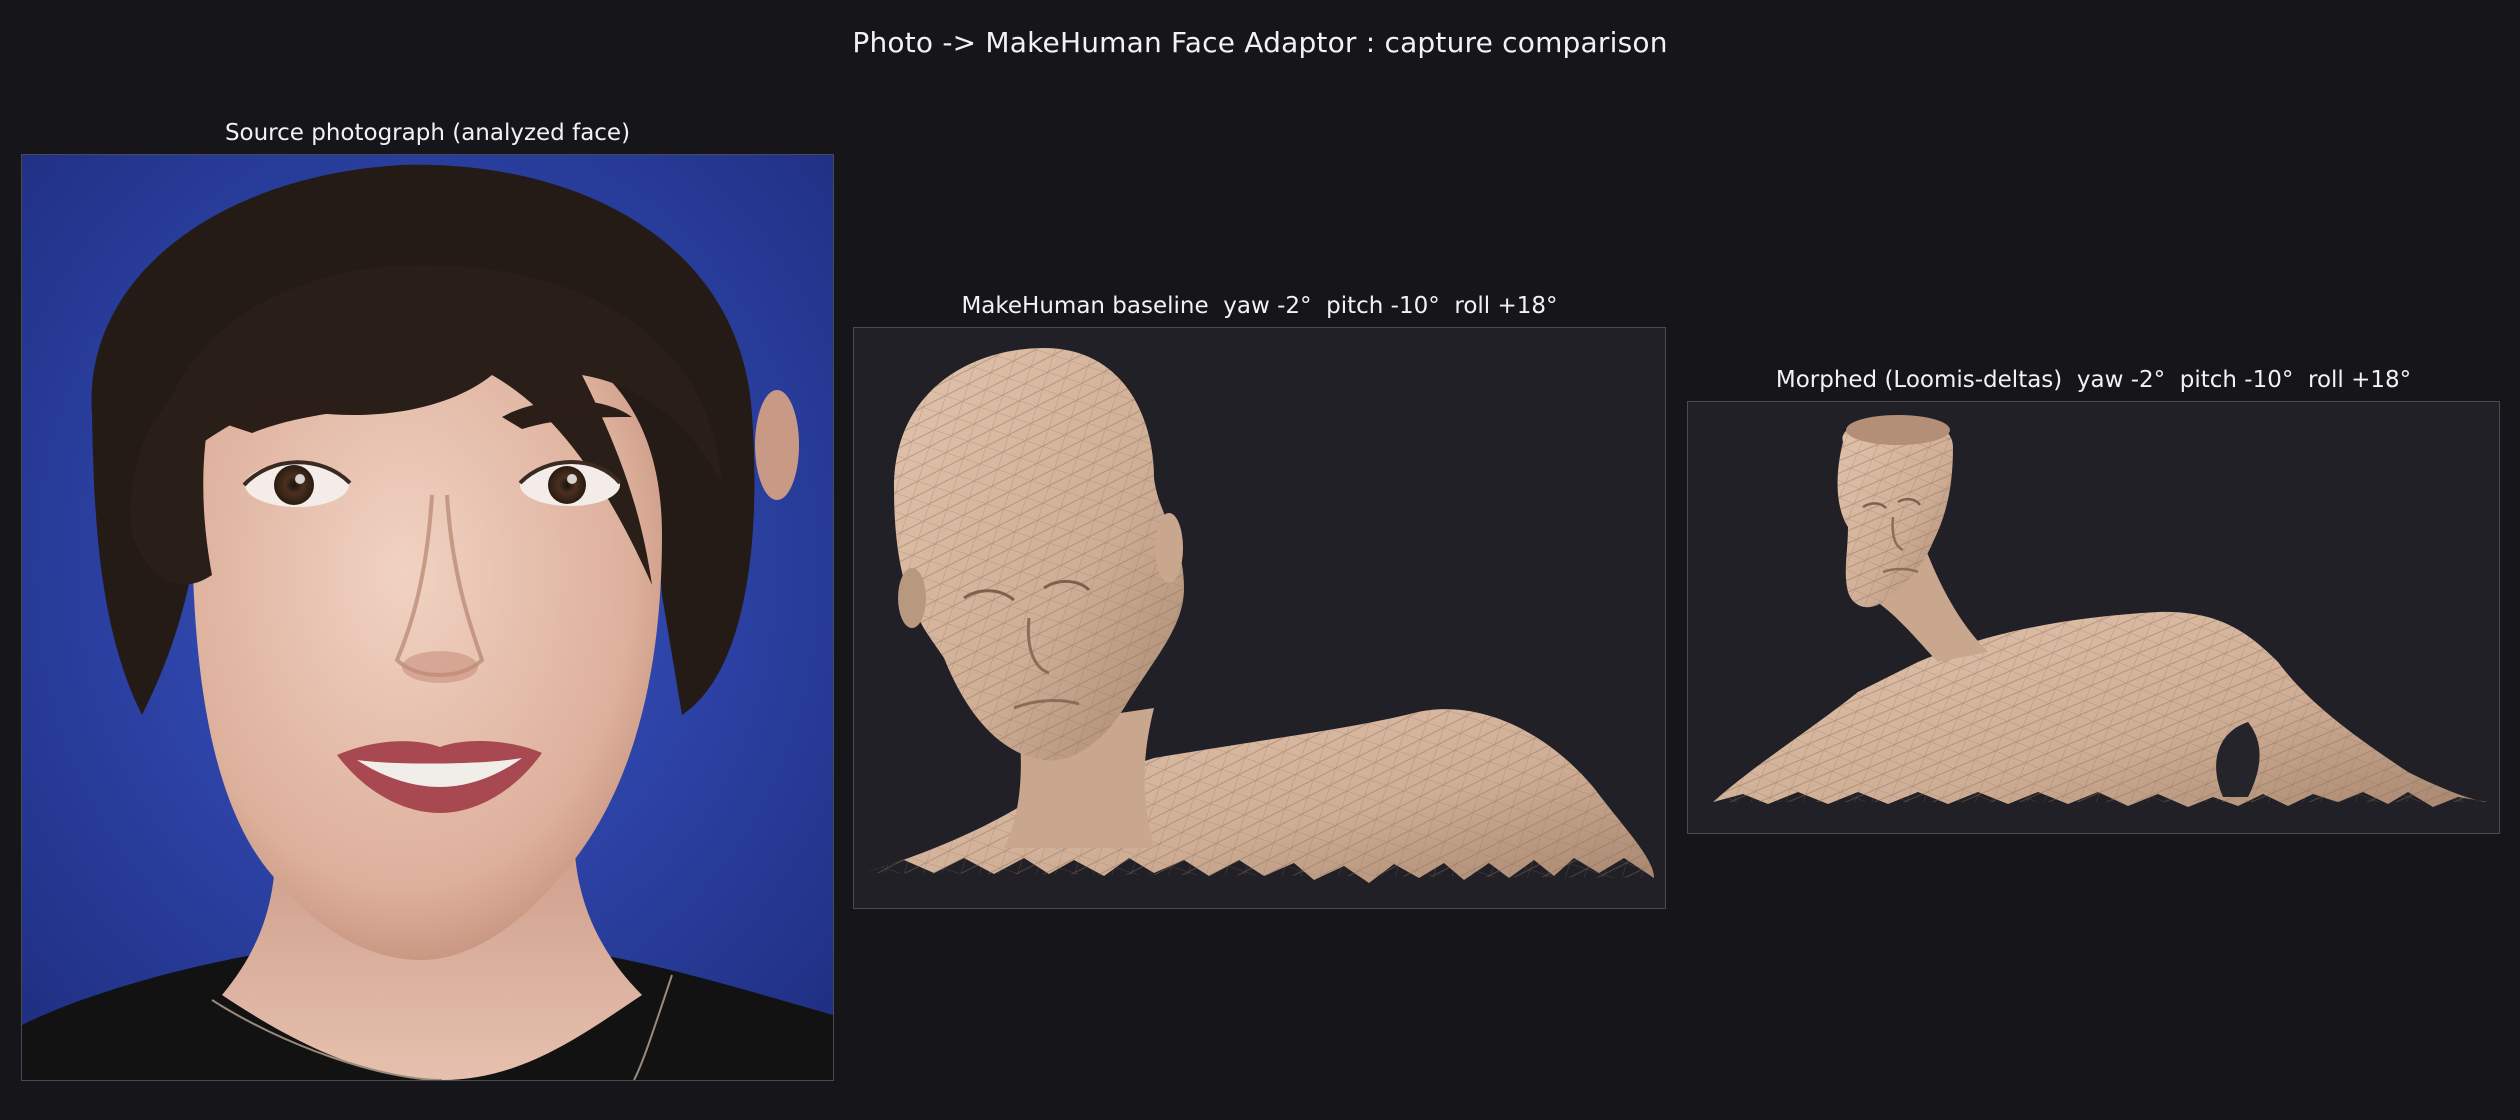 The image size is (2520, 1120). I want to click on morphed-render-viewport, so click(2093, 617).